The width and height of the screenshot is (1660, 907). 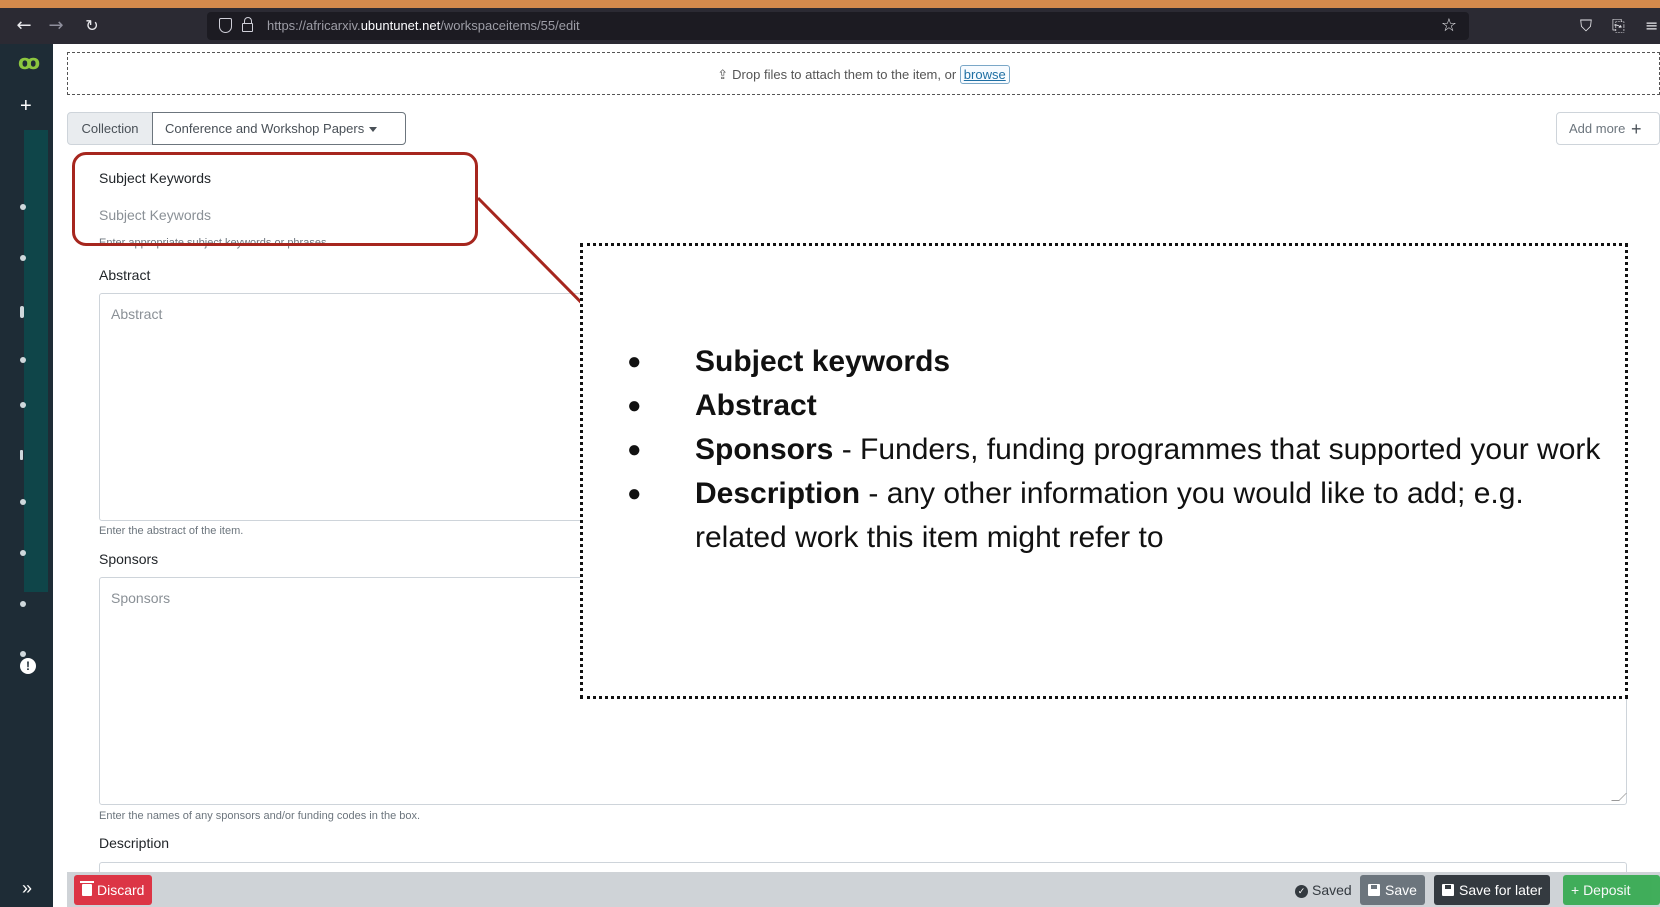 I want to click on browse-link: browse, so click(x=984, y=74).